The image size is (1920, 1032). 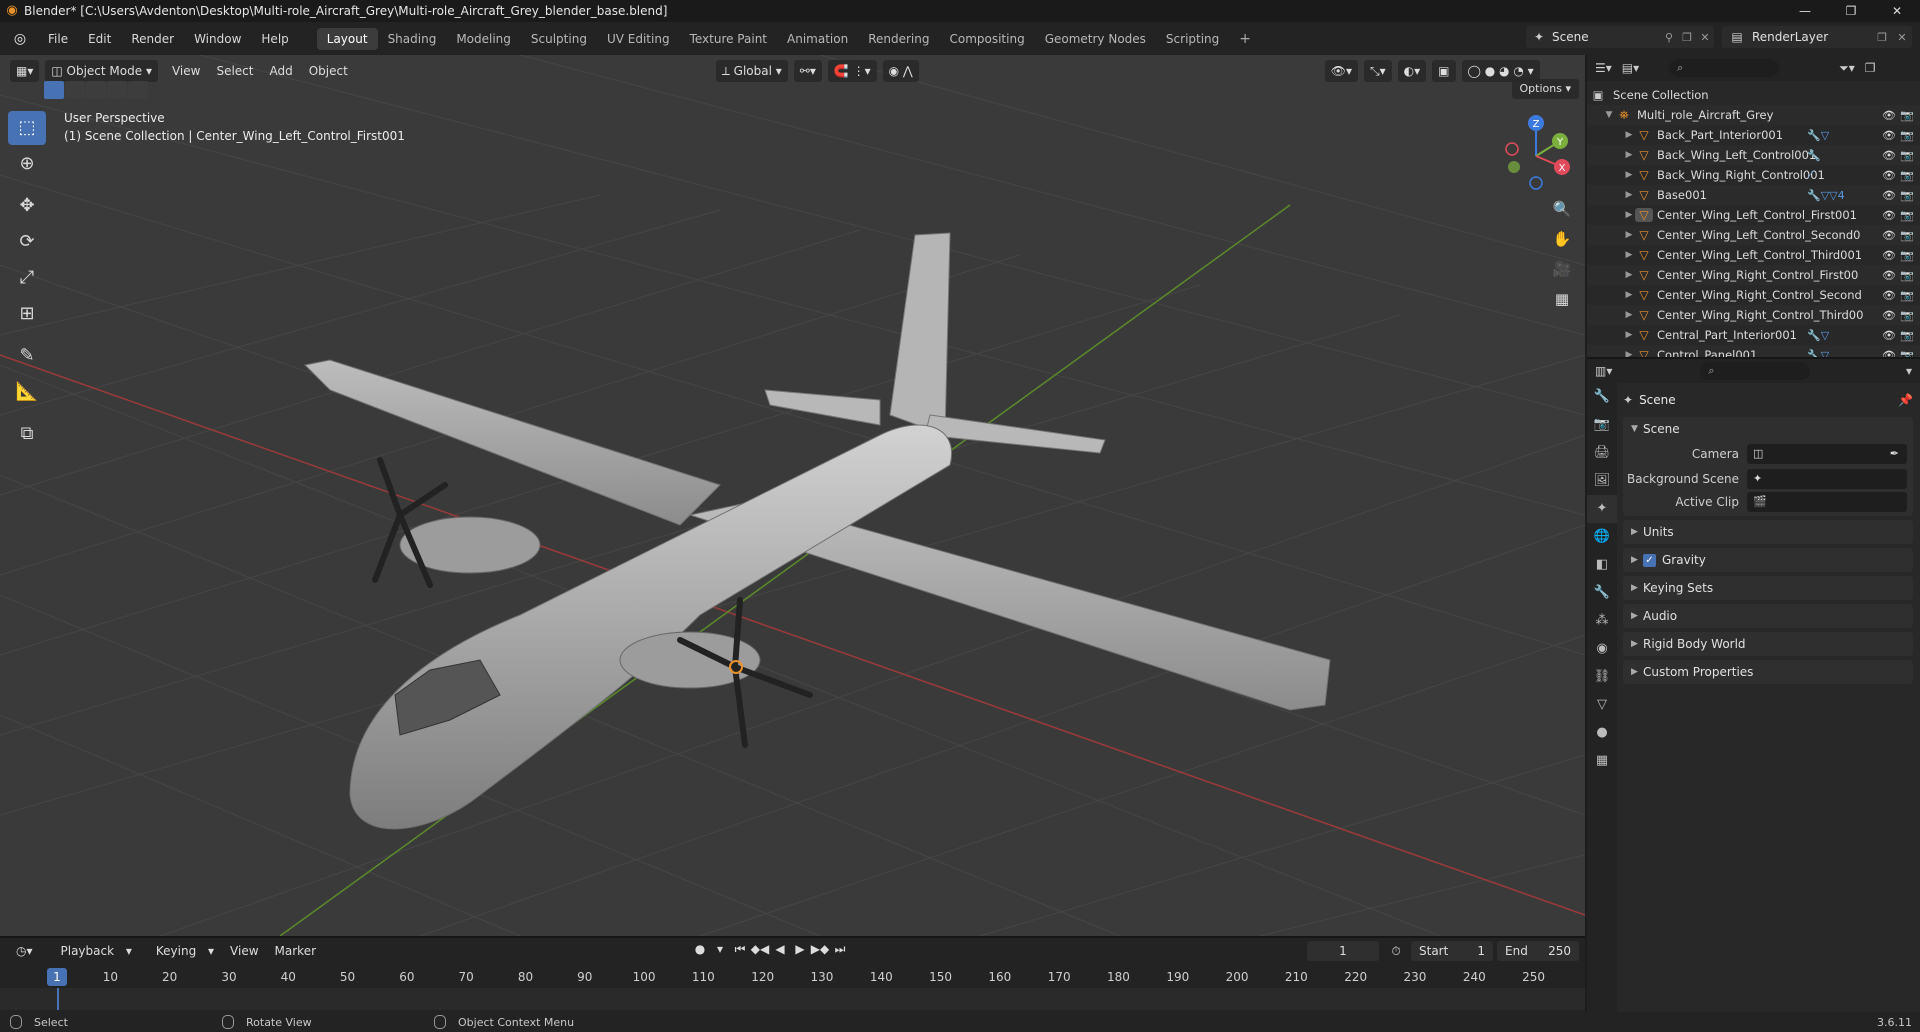 What do you see at coordinates (1538, 951) in the screenshot?
I see `end-frame-field: End 250` at bounding box center [1538, 951].